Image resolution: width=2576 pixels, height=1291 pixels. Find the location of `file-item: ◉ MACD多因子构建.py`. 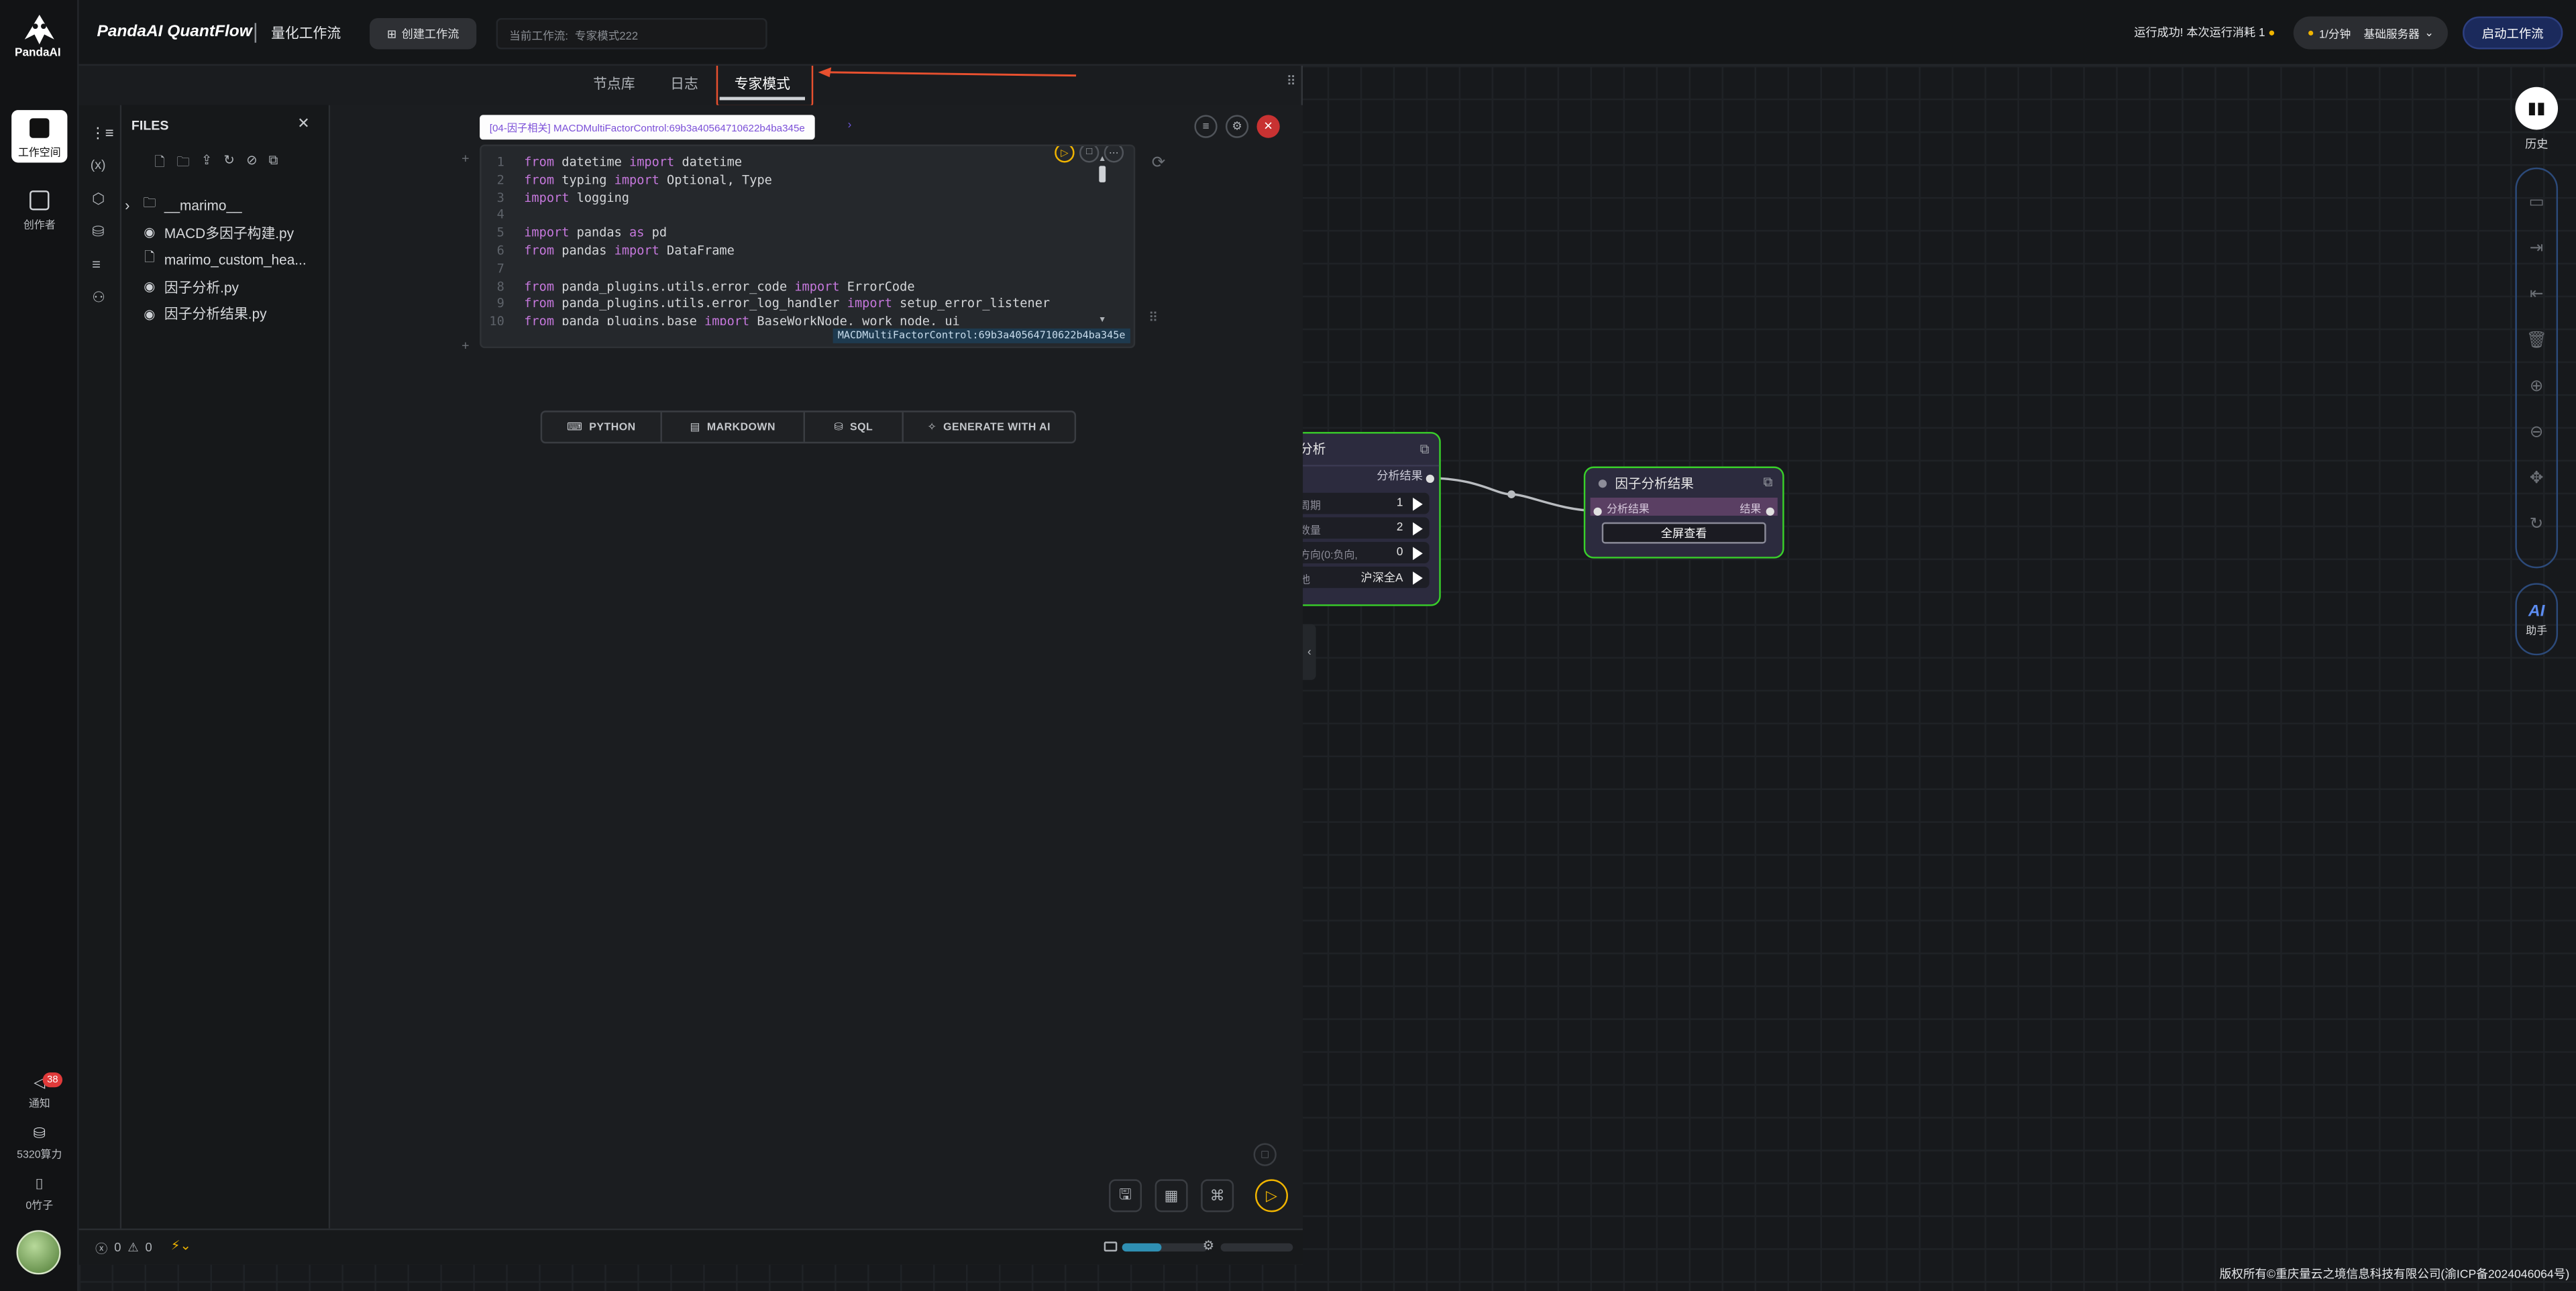

file-item: ◉ MACD多因子构建.py is located at coordinates (223, 232).